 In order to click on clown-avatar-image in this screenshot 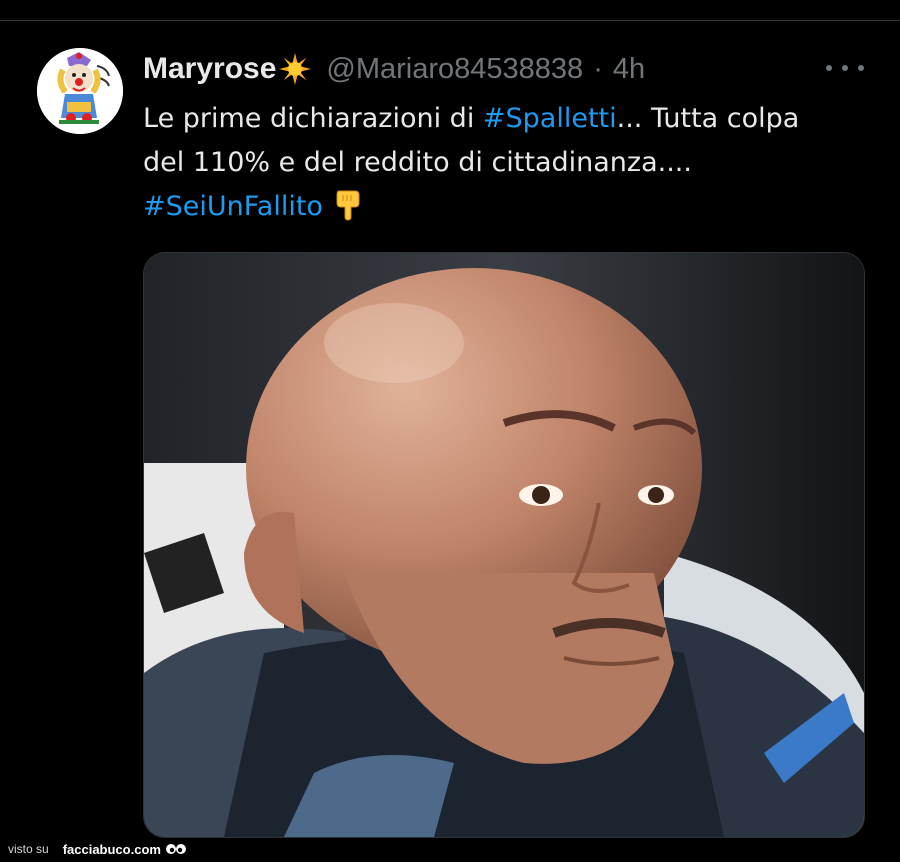, I will do `click(80, 91)`.